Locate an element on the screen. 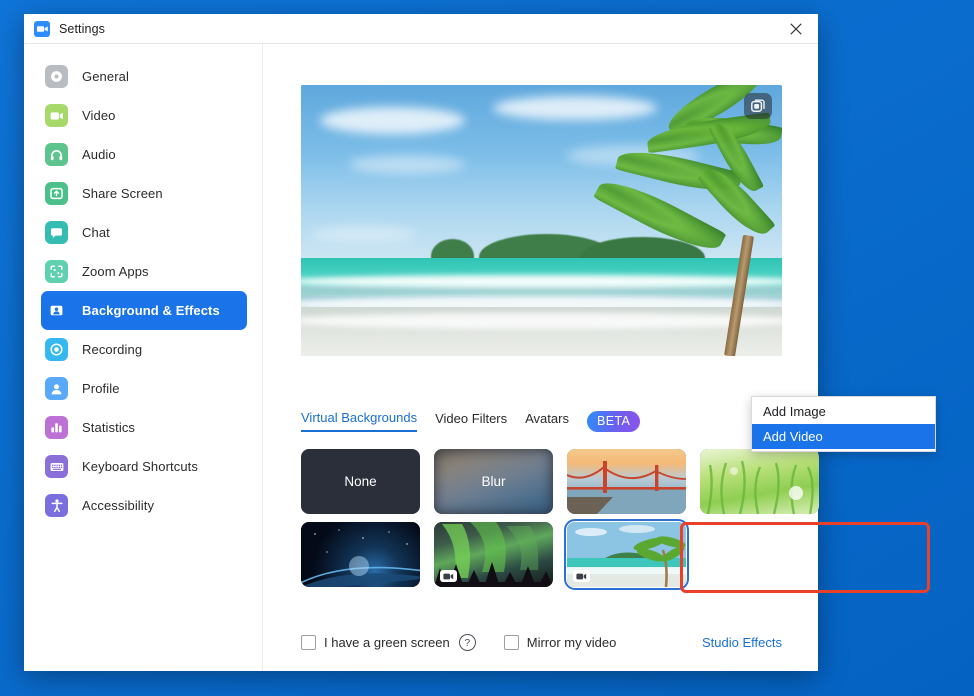 This screenshot has width=974, height=696. background-thumbnail: None is located at coordinates (360, 481).